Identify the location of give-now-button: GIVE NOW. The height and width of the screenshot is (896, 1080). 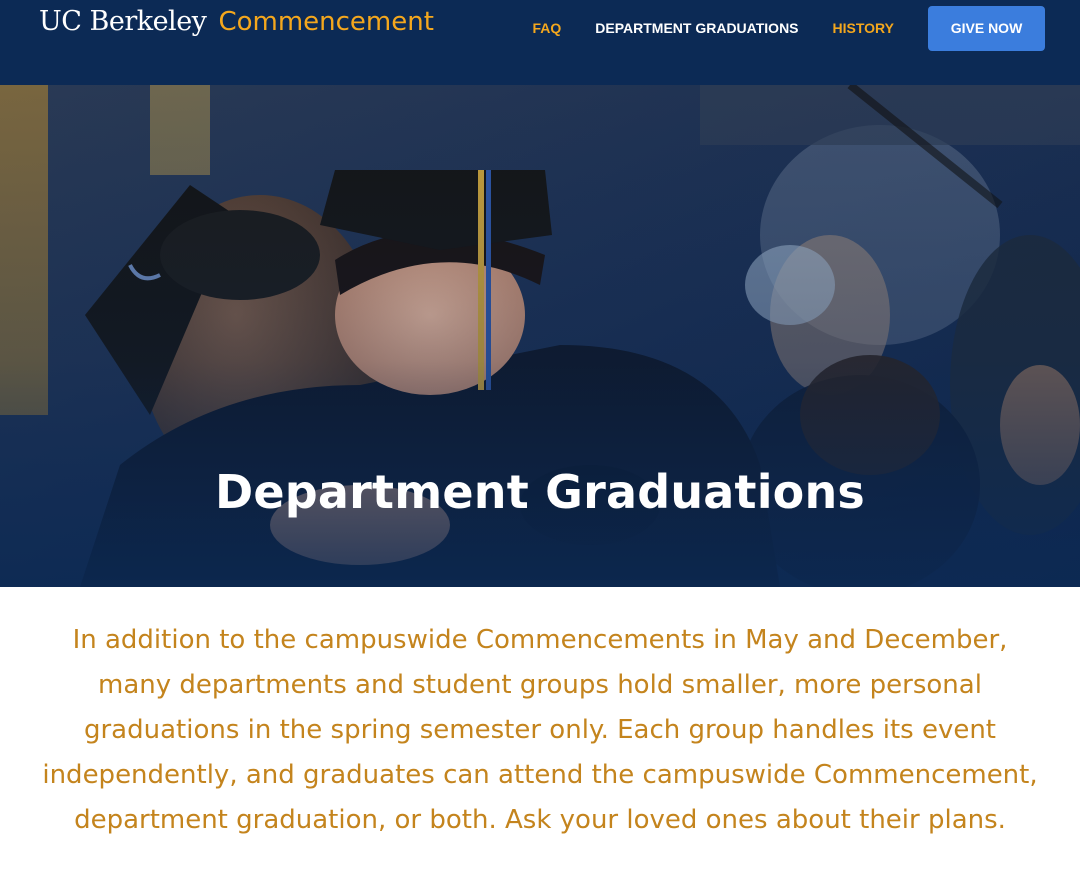
(986, 28).